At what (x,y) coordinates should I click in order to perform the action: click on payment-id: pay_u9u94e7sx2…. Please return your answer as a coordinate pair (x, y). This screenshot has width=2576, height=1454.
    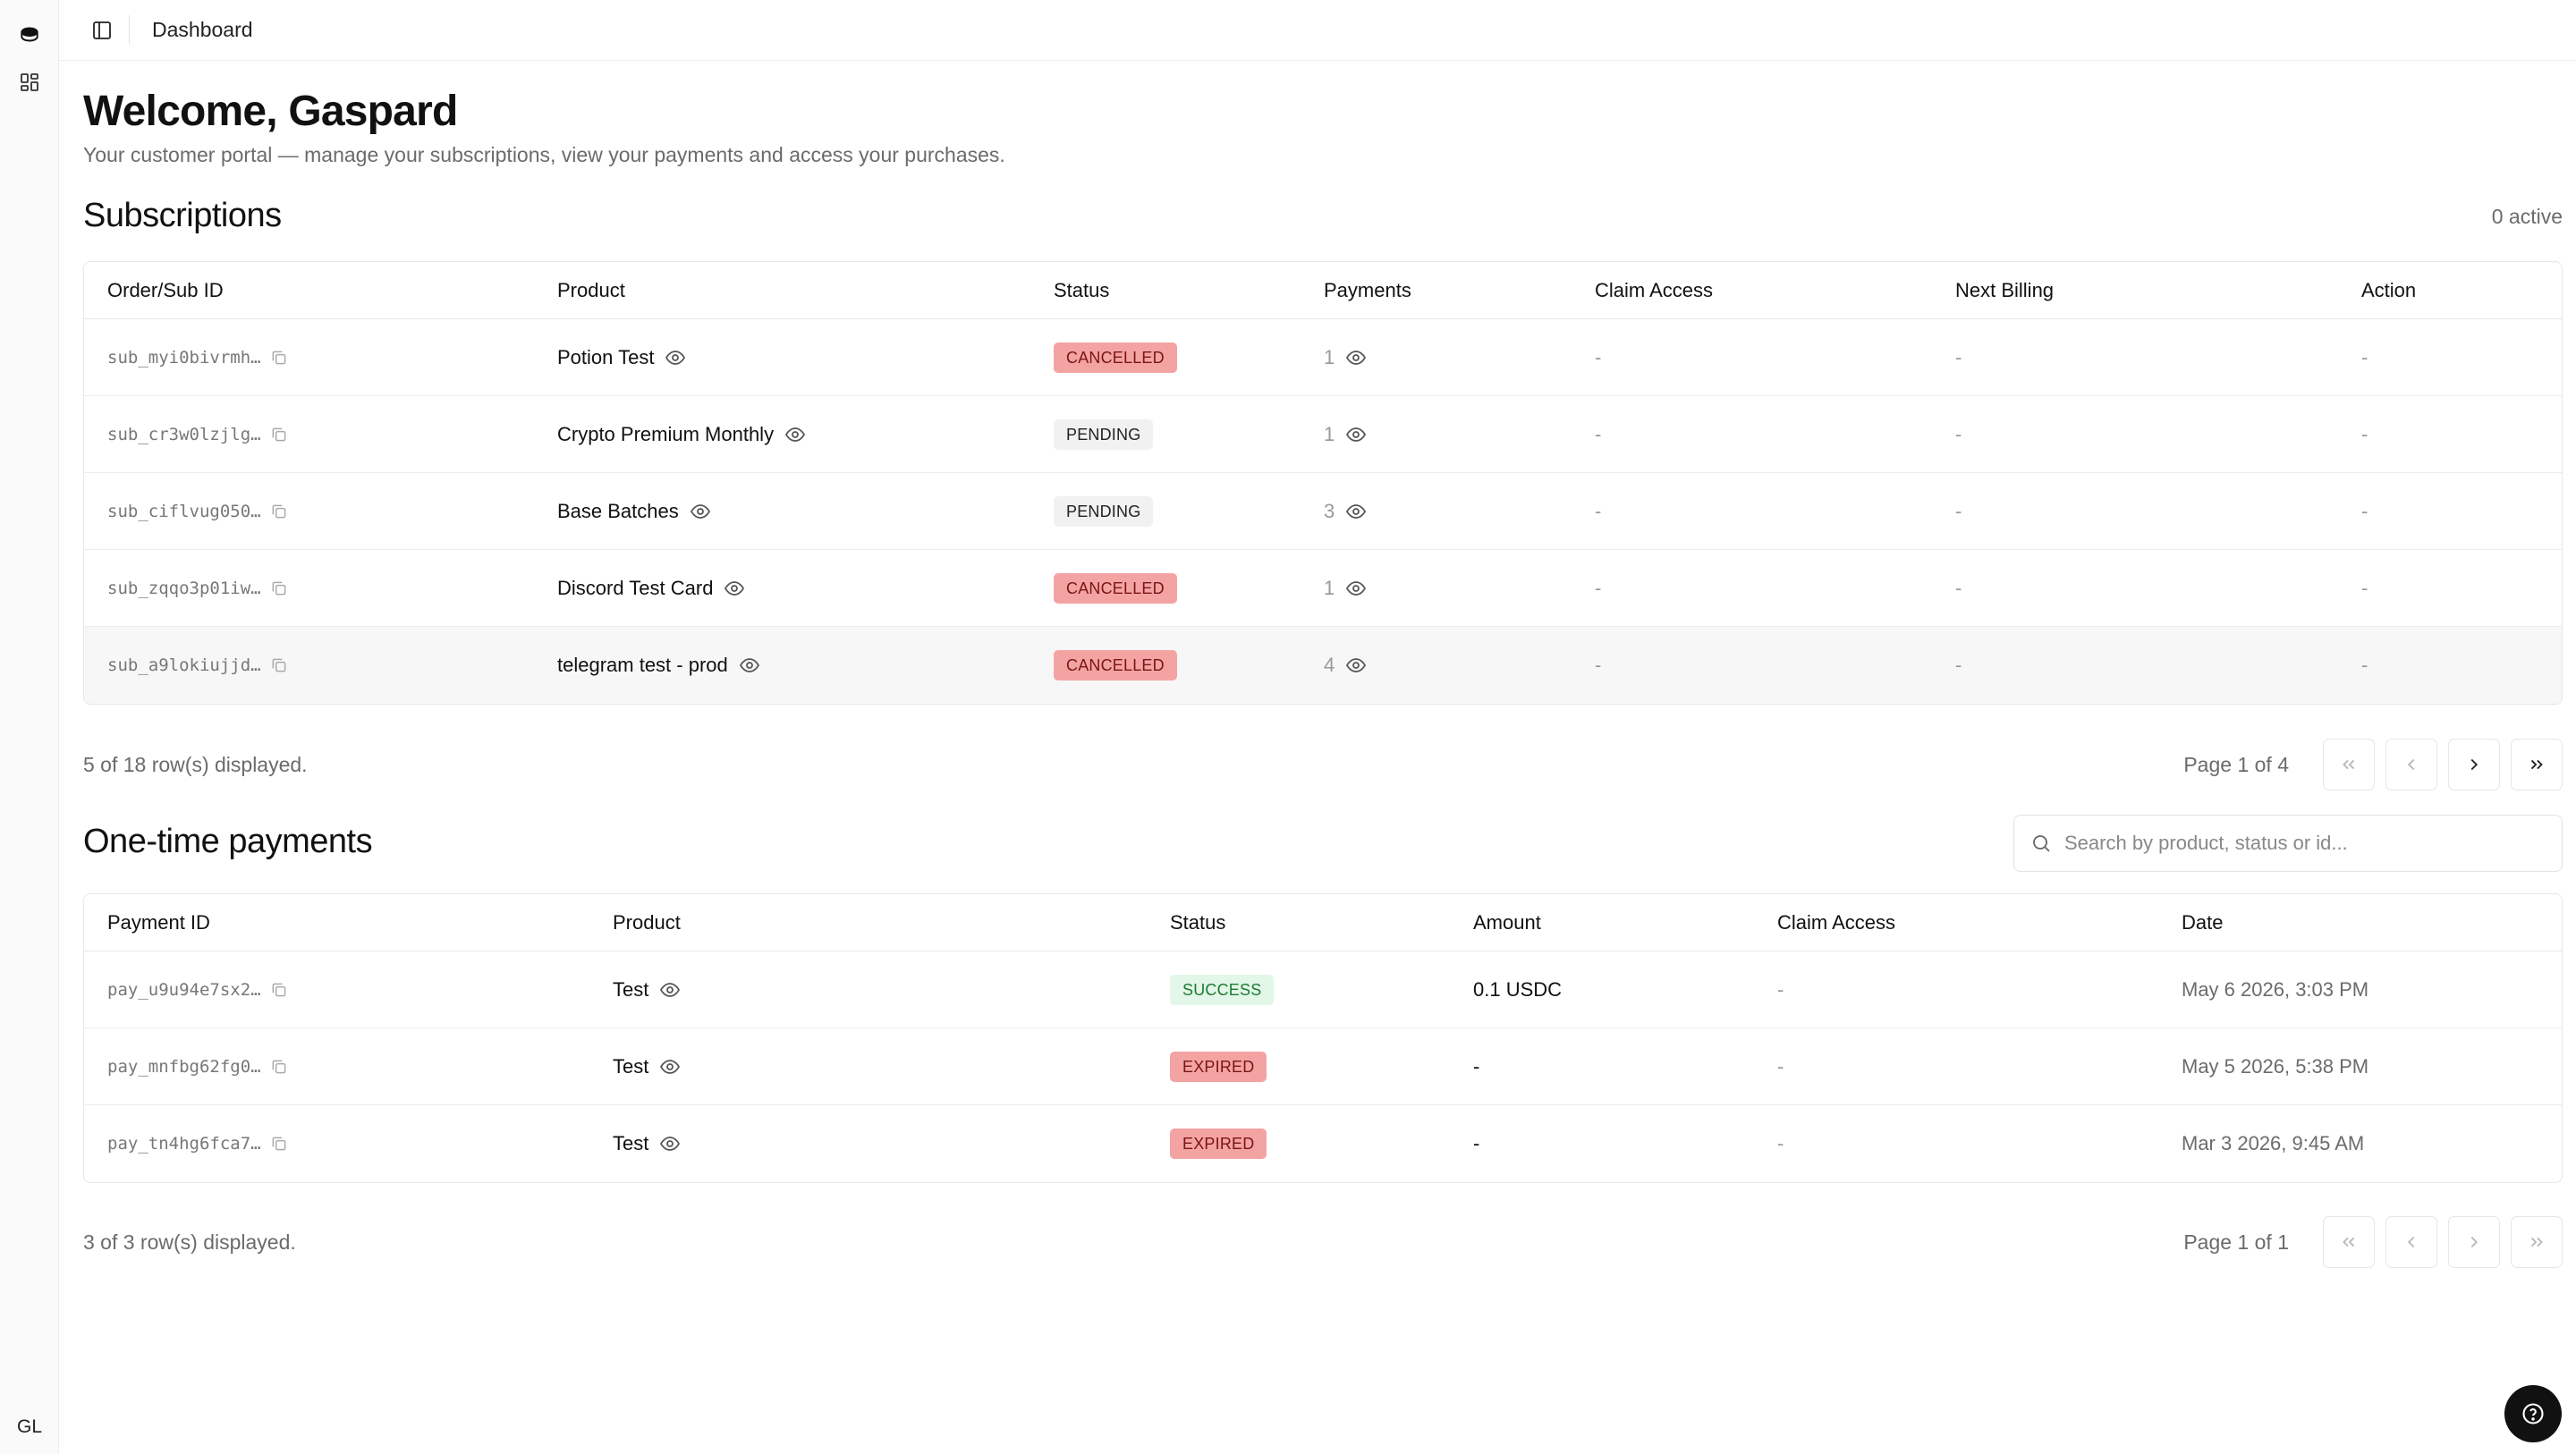
    Looking at the image, I should click on (184, 990).